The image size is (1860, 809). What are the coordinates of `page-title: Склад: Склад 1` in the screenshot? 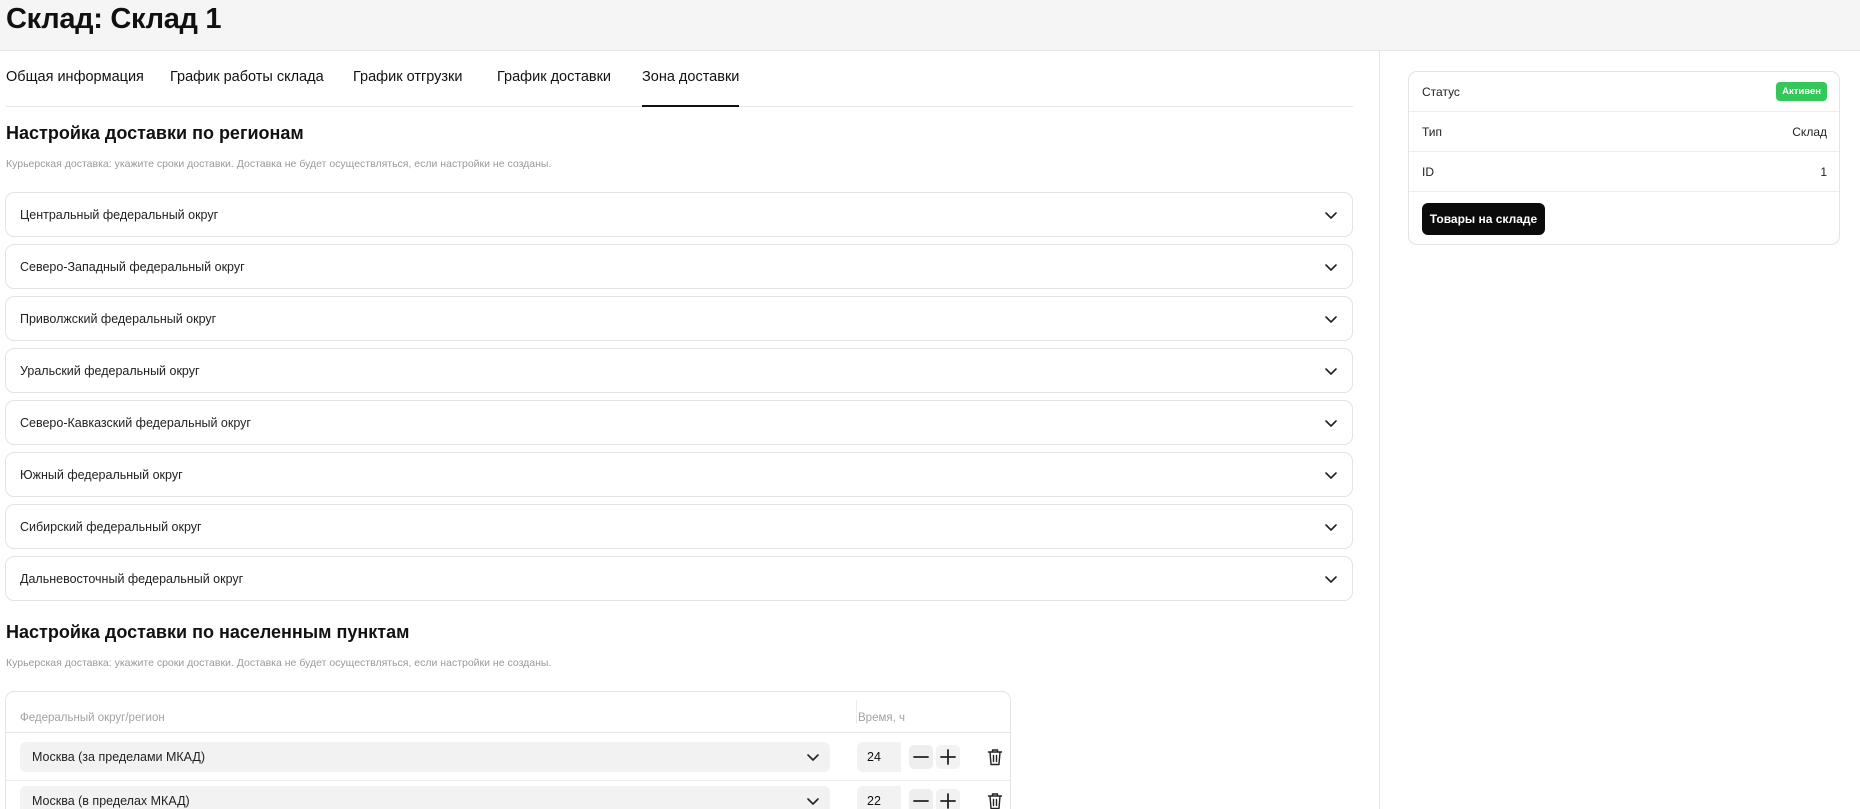 It's located at (114, 19).